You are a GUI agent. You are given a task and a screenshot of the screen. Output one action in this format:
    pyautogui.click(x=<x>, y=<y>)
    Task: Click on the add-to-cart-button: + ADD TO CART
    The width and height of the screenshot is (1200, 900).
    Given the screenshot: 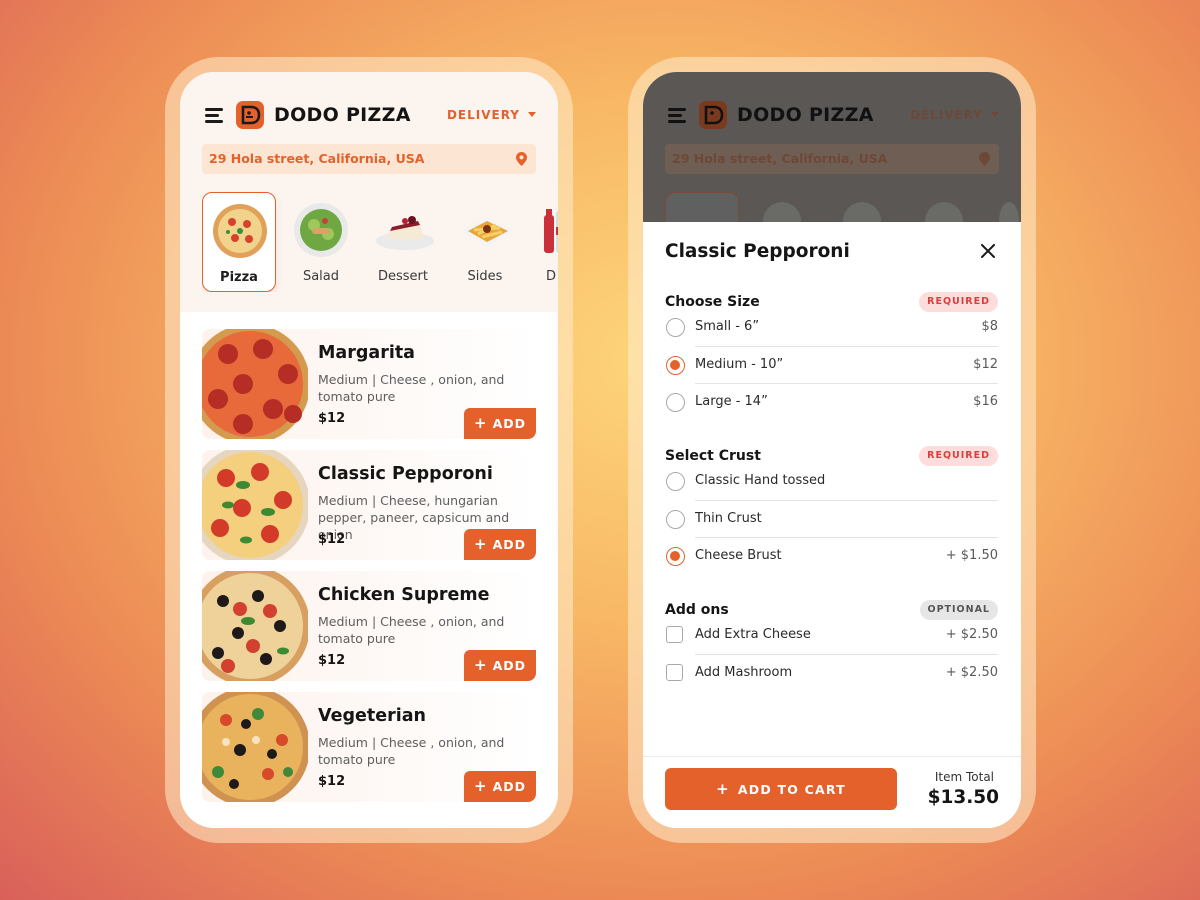 What is the action you would take?
    pyautogui.click(x=781, y=789)
    